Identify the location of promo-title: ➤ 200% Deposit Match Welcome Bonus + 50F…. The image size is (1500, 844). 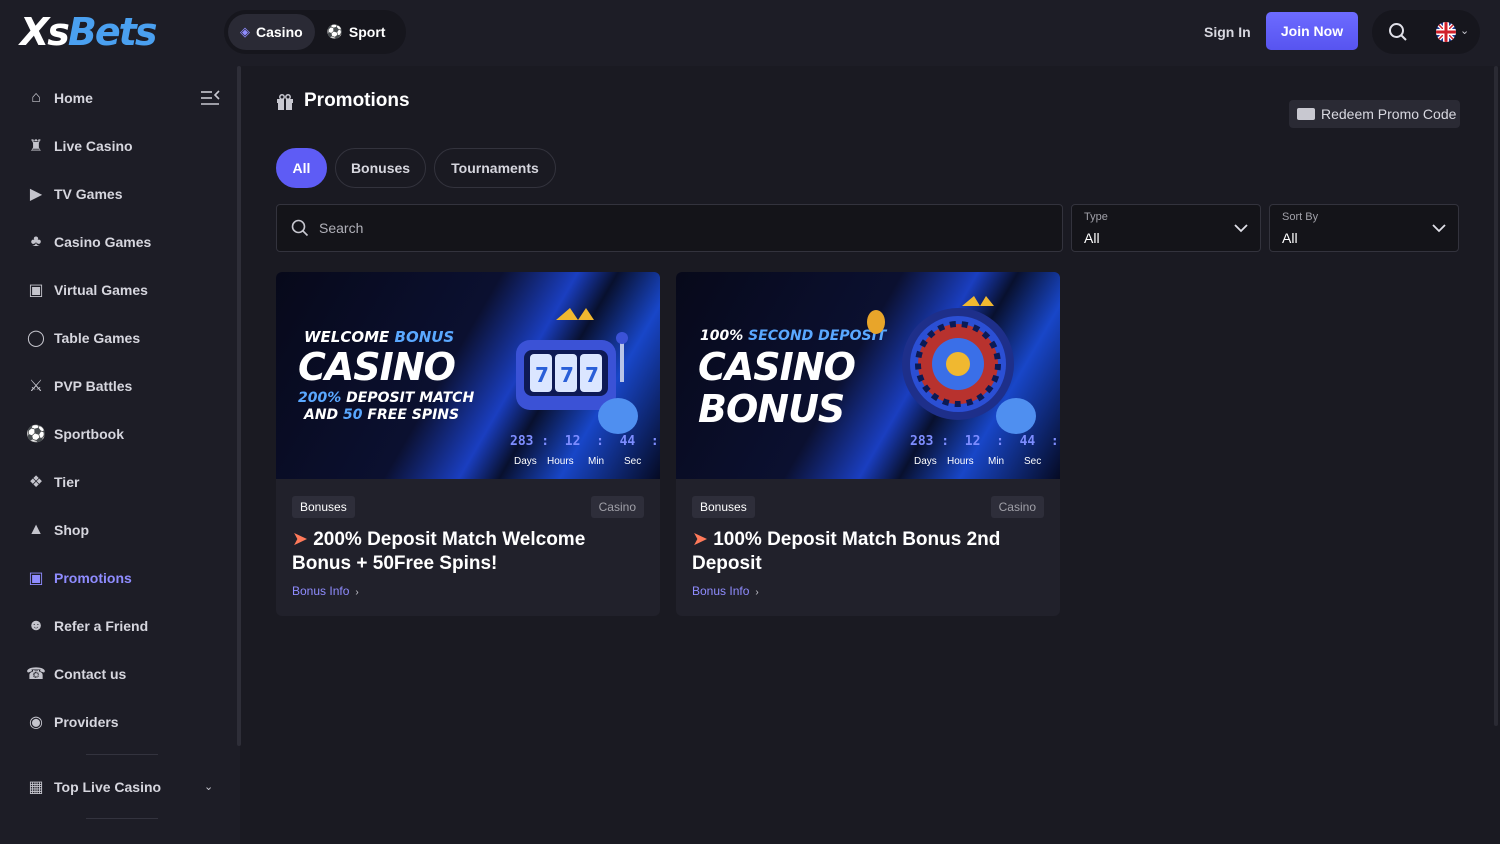
(439, 551).